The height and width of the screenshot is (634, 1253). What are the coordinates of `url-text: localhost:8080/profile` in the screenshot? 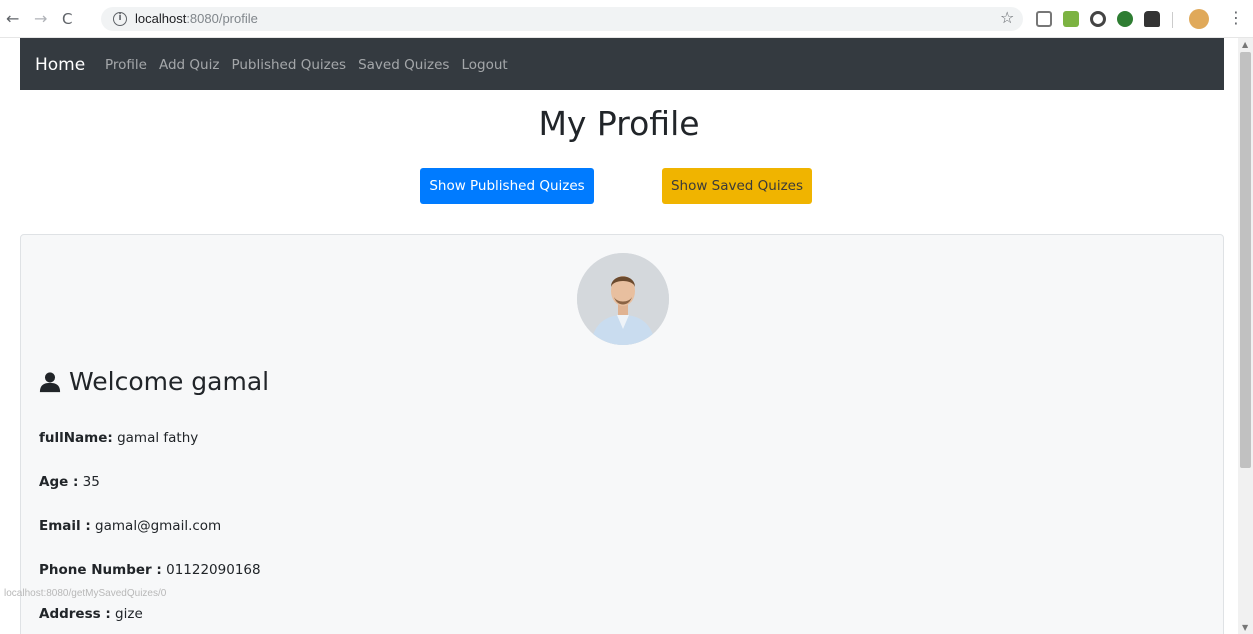 It's located at (196, 18).